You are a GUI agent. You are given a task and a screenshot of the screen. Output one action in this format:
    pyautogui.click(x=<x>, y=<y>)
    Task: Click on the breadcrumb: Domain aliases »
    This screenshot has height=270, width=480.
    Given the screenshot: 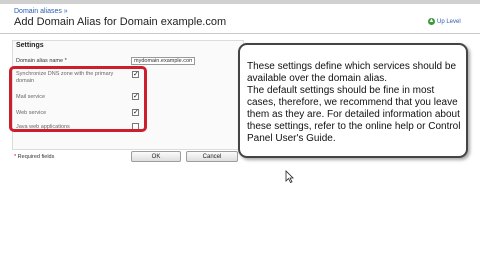 What is the action you would take?
    pyautogui.click(x=41, y=11)
    